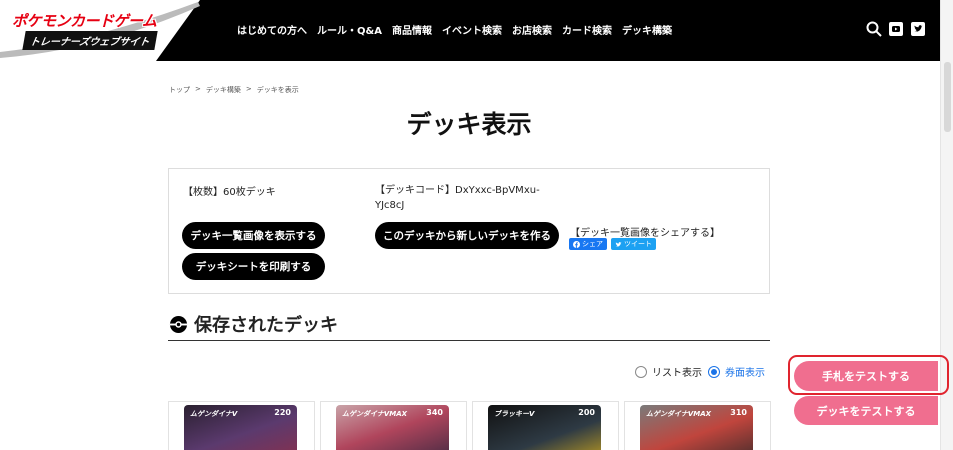  I want to click on card-hp: 310, so click(738, 412).